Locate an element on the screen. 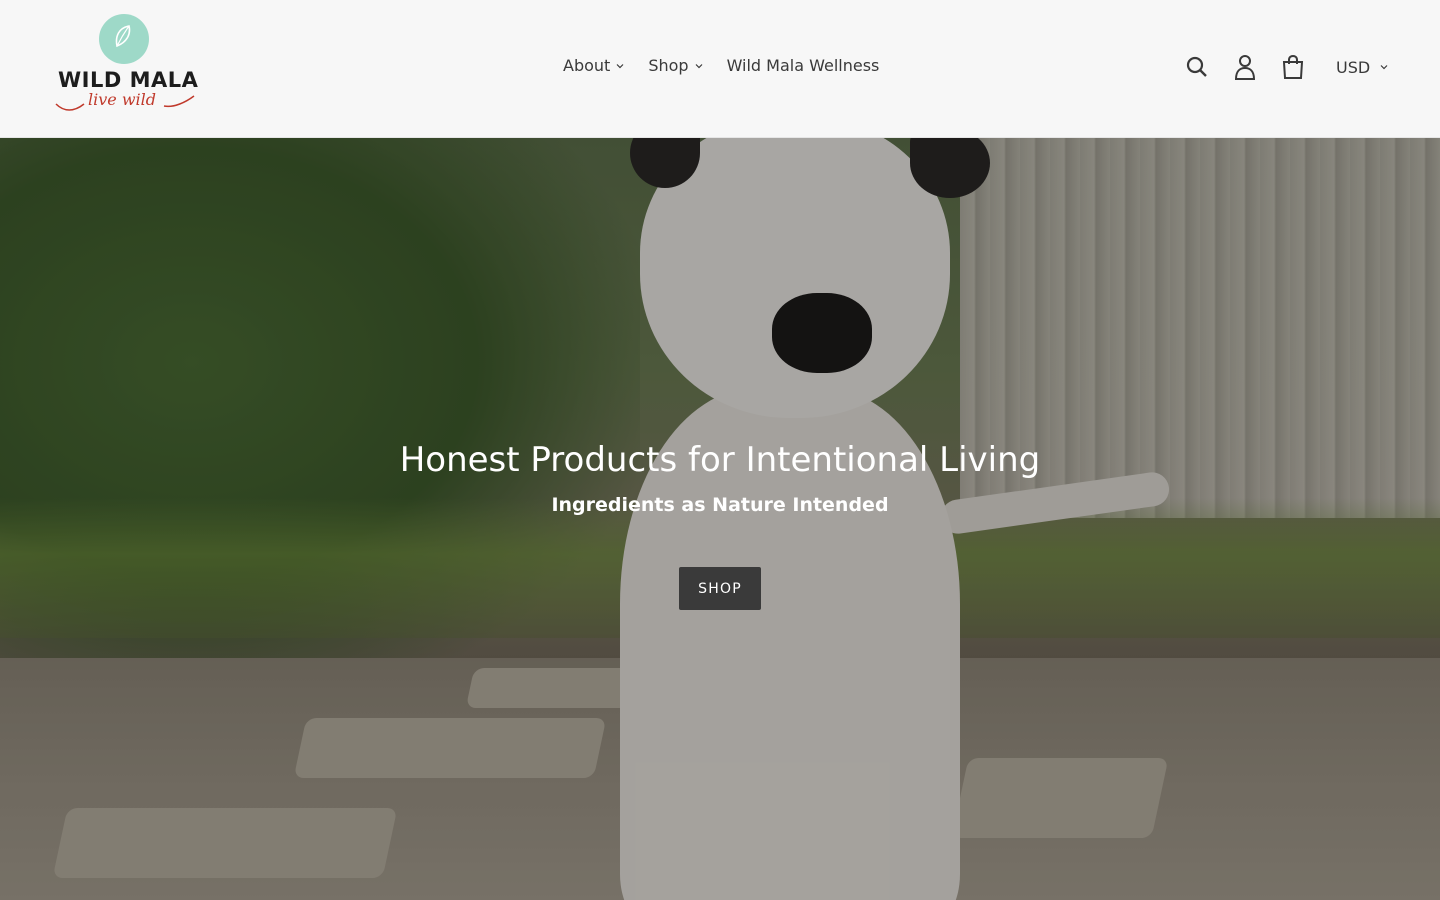 This screenshot has width=1440, height=900. main-nav: About Shop Wild Mala Wellness is located at coordinates (721, 65).